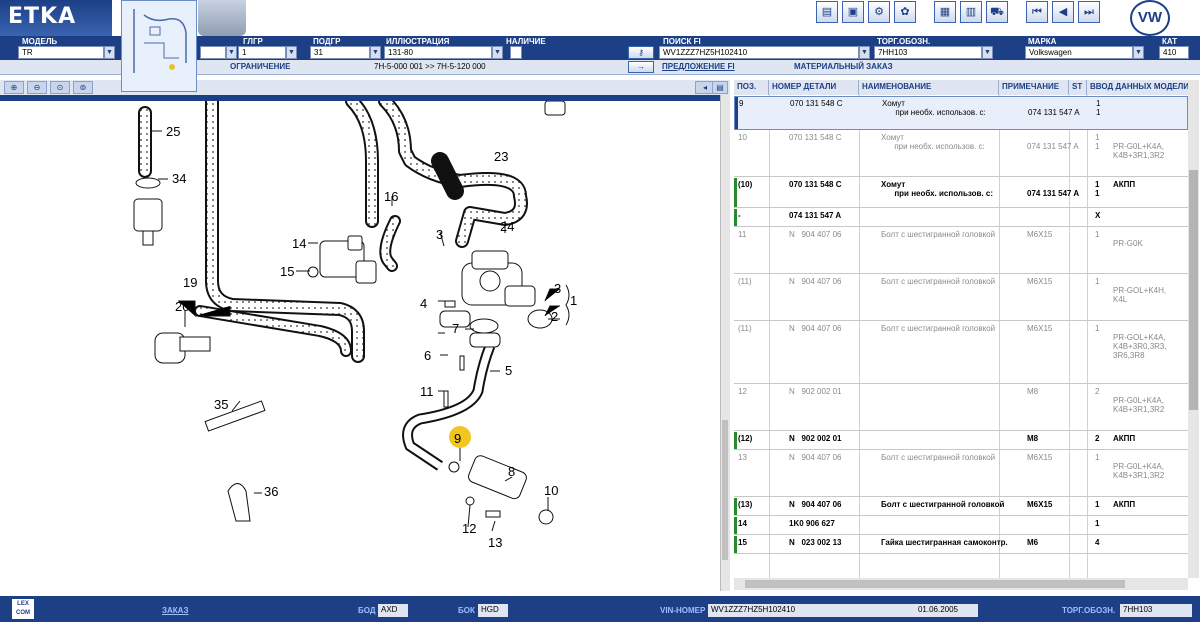 This screenshot has height=622, width=1200. What do you see at coordinates (971, 12) in the screenshot?
I see `dispo-icon: ▥` at bounding box center [971, 12].